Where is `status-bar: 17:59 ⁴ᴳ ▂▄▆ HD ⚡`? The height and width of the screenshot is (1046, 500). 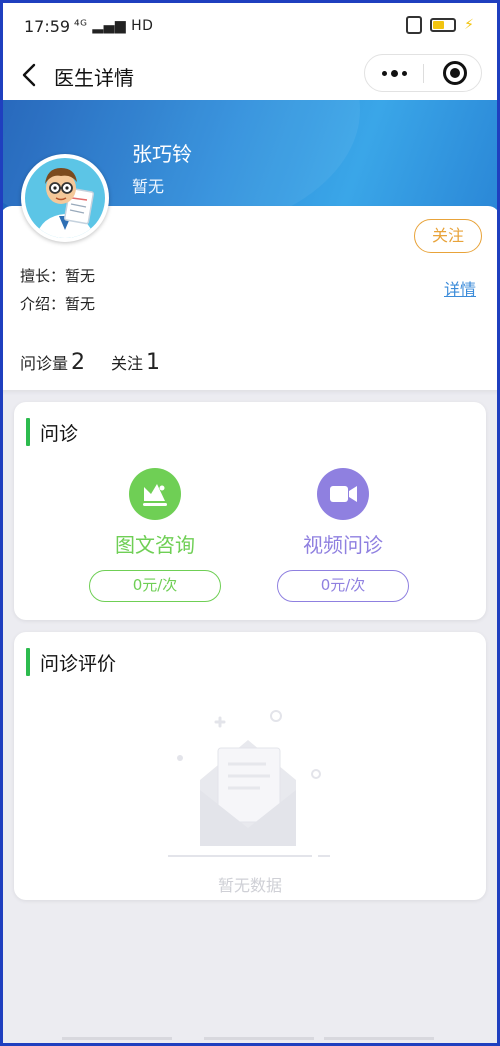 status-bar: 17:59 ⁴ᴳ ▂▄▆ HD ⚡ is located at coordinates (250, 26).